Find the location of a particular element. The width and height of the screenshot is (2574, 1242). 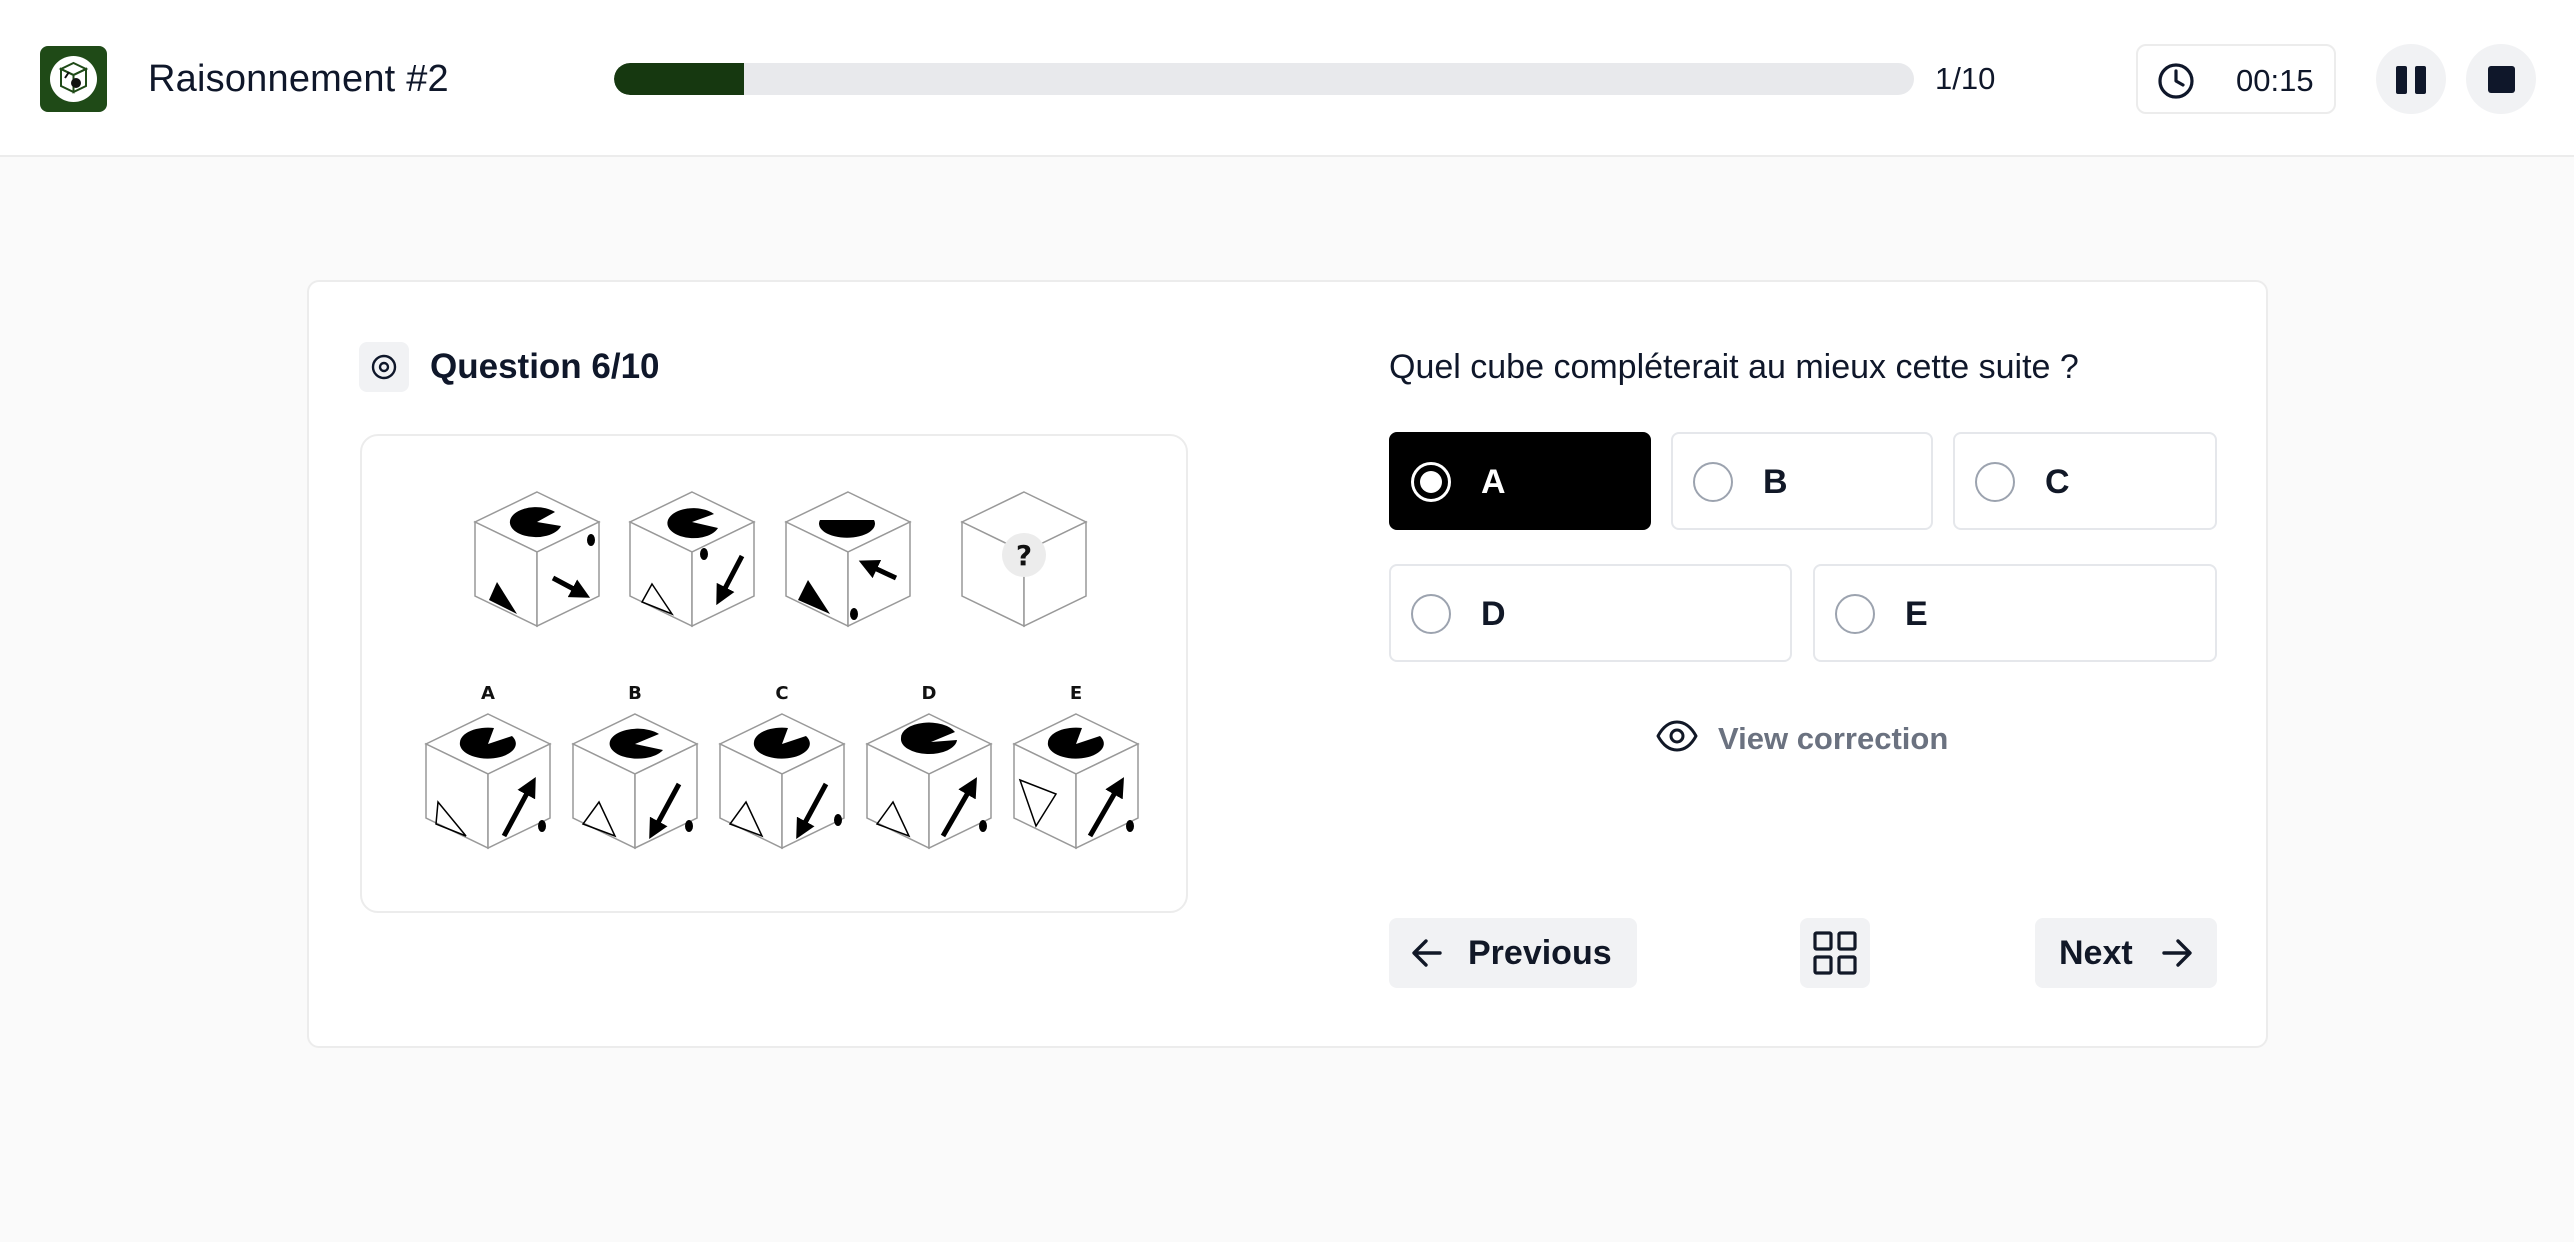

unknown-mark: ? is located at coordinates (1024, 555).